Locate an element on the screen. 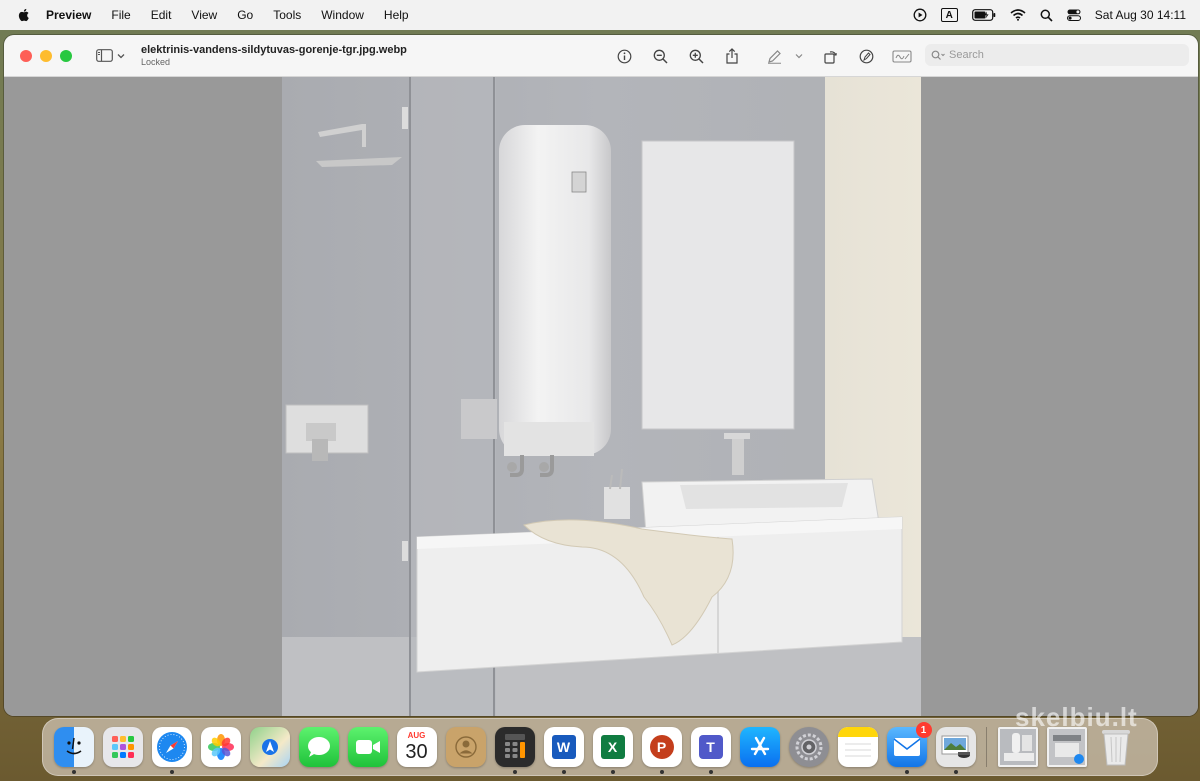 The width and height of the screenshot is (1200, 781). dock-contacts-icon is located at coordinates (465, 747).